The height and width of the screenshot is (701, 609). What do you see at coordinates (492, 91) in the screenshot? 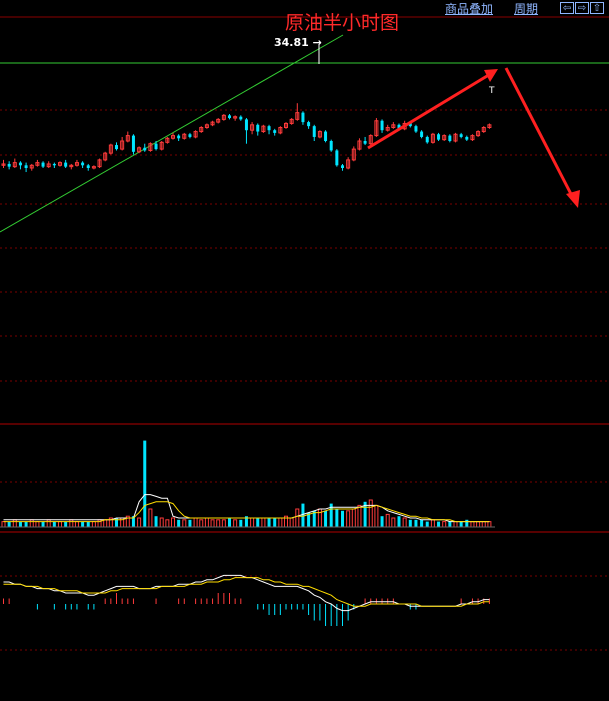
I see `t-marker-label: T` at bounding box center [492, 91].